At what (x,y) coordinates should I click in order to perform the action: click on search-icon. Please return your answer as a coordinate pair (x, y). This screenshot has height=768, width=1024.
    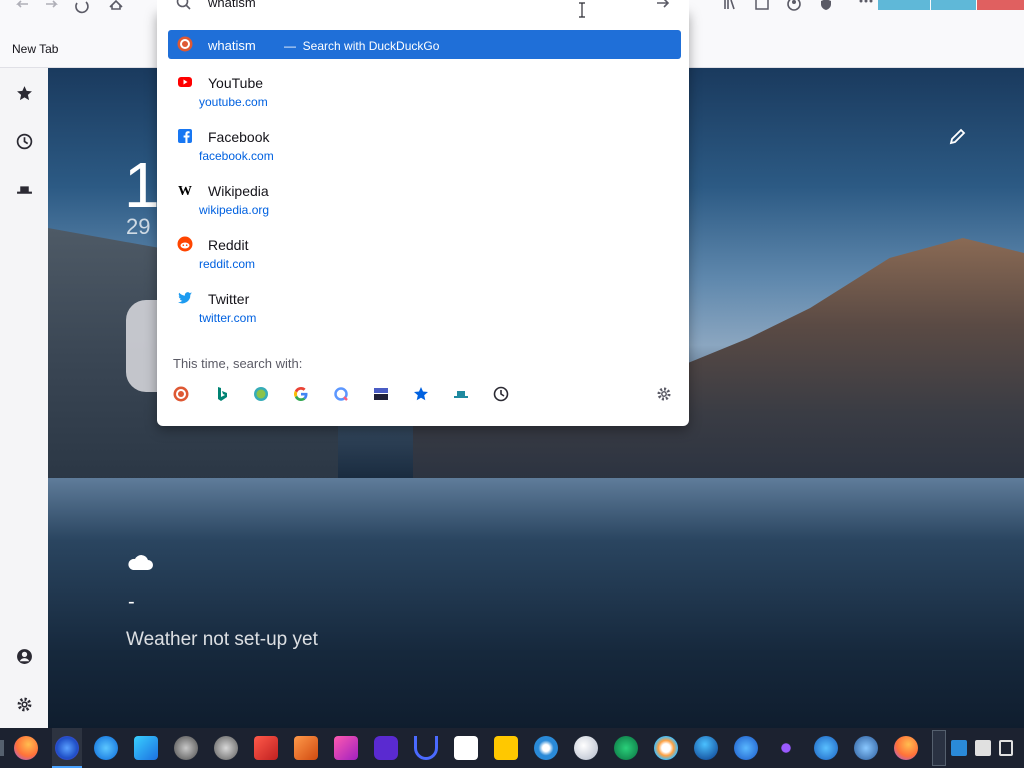
    Looking at the image, I should click on (183, 5).